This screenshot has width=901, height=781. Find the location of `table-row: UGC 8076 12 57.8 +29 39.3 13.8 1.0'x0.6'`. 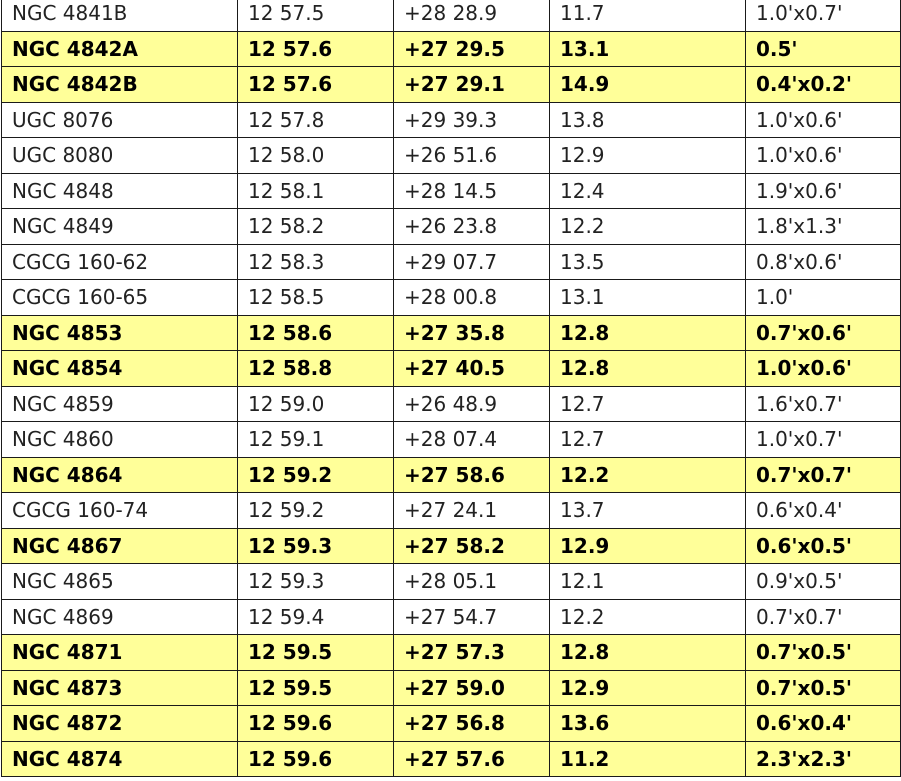

table-row: UGC 8076 12 57.8 +29 39.3 13.8 1.0'x0.6' is located at coordinates (451, 119).